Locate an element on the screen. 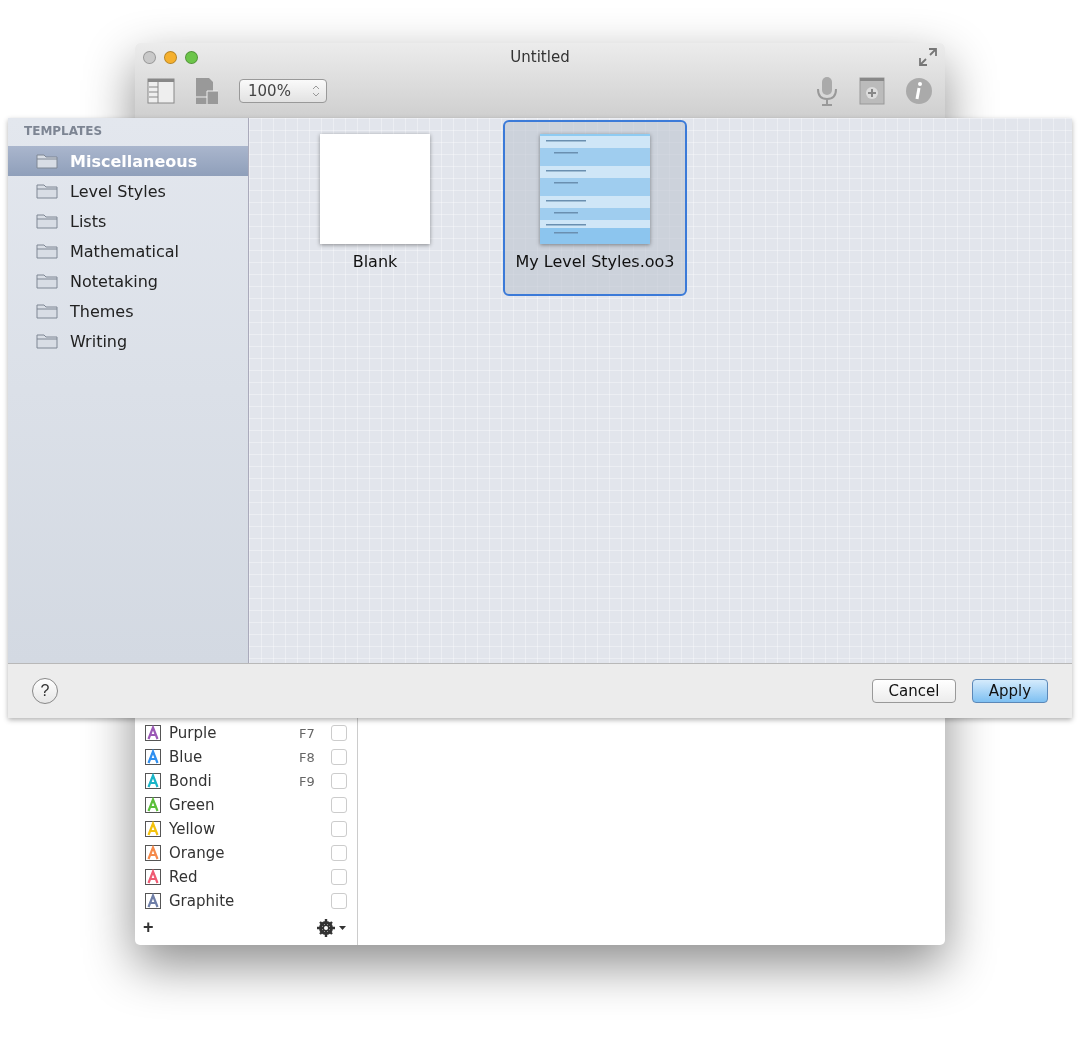 Image resolution: width=1080 pixels, height=1042 pixels. style-name: Purple is located at coordinates (193, 733).